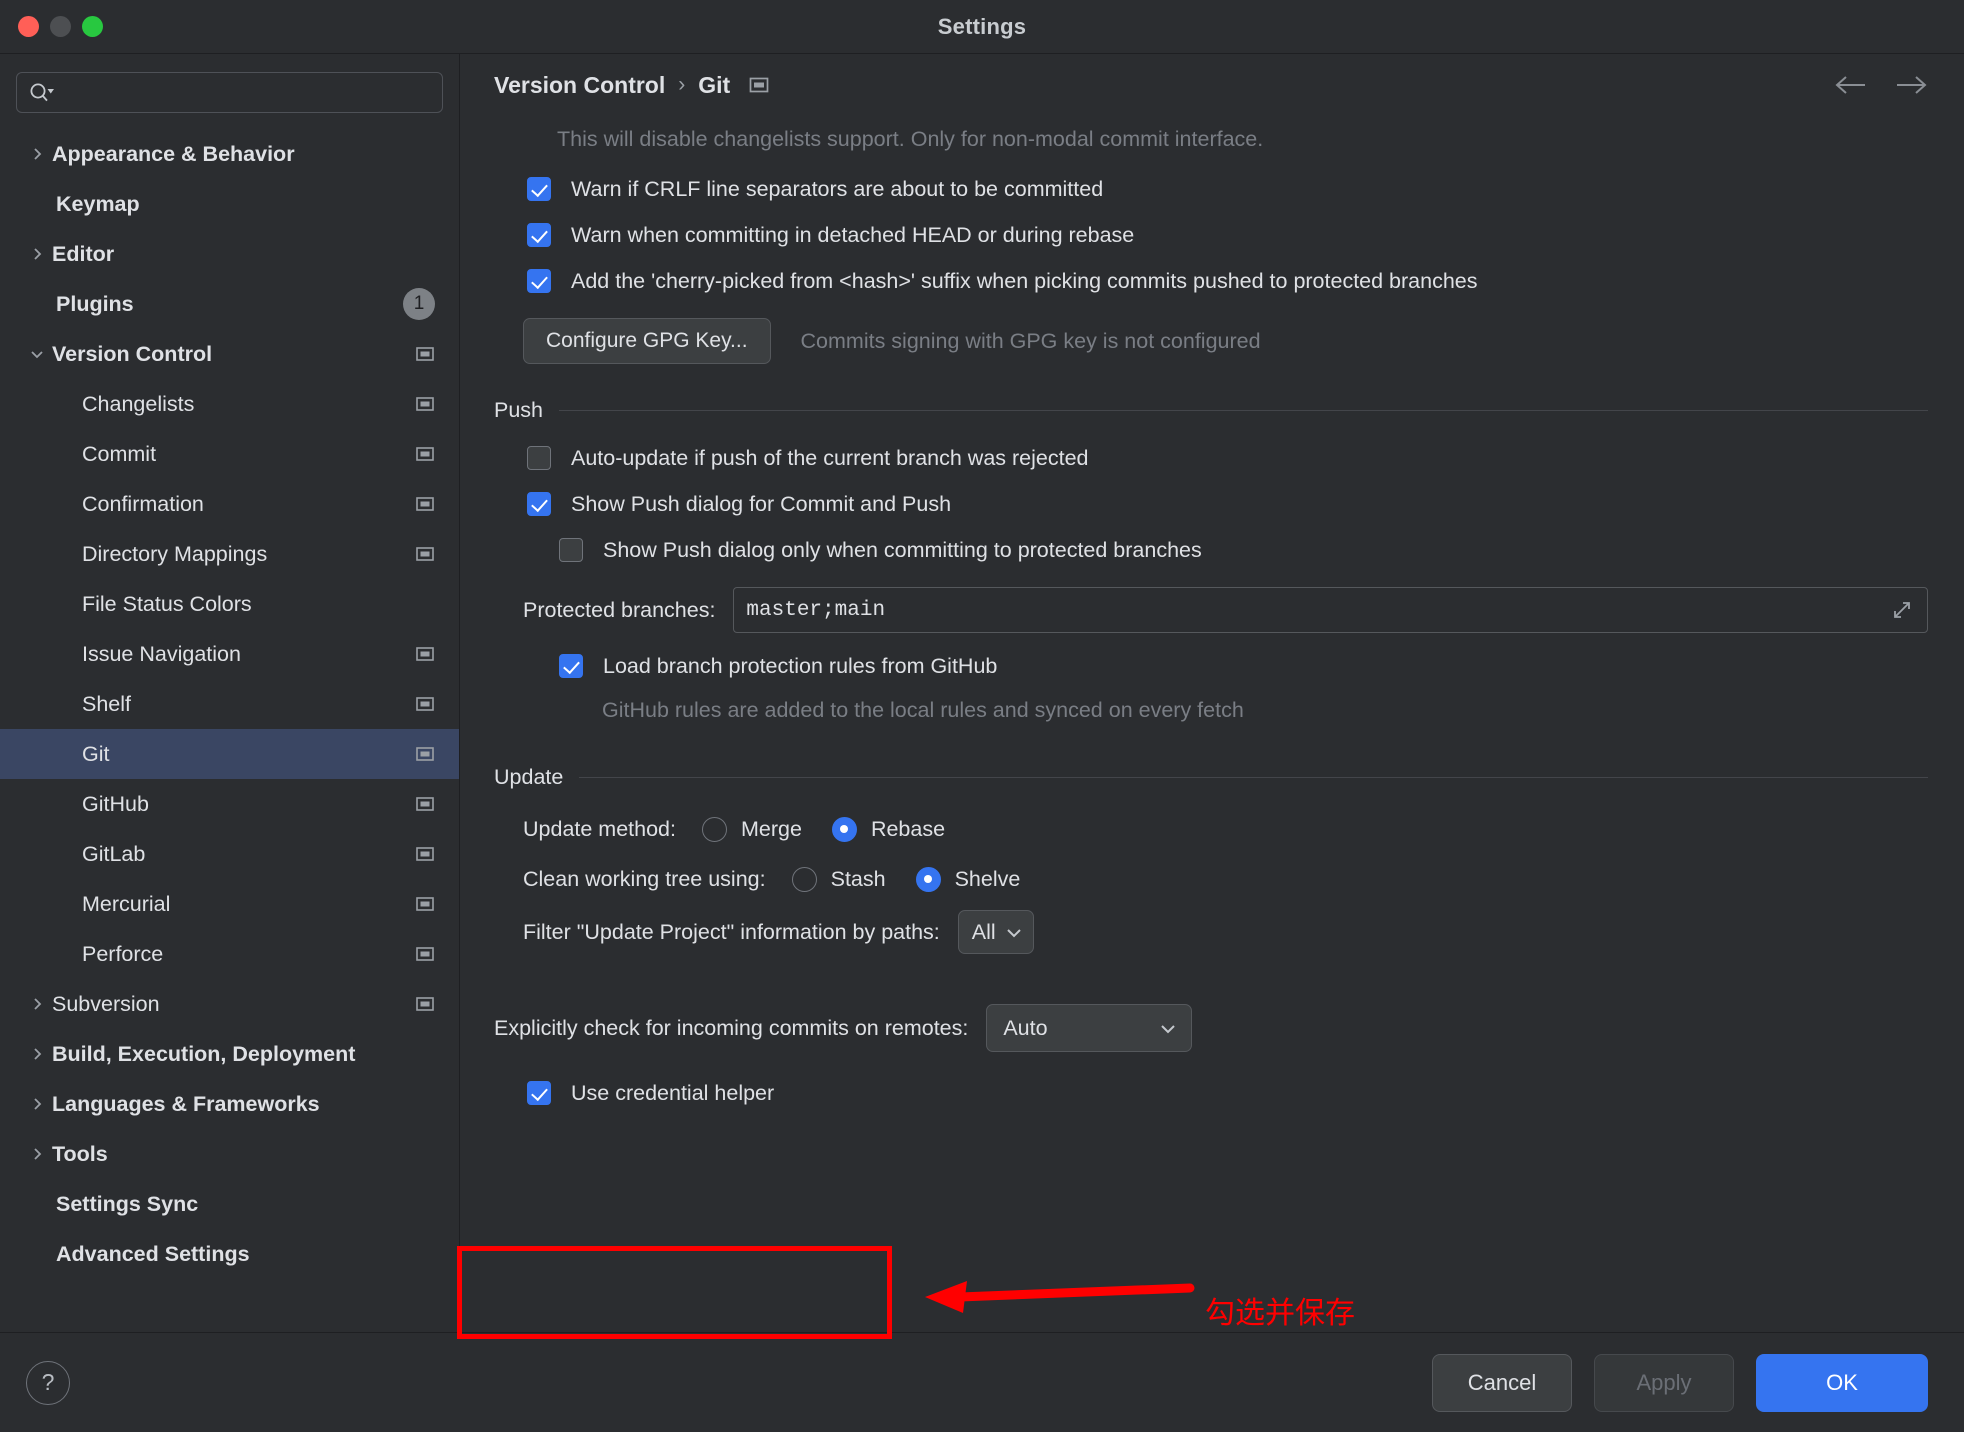 This screenshot has width=1964, height=1432. Describe the element at coordinates (1211, 666) in the screenshot. I see `load-branch-rules-row: Load branch protection rules from GitHub` at that location.